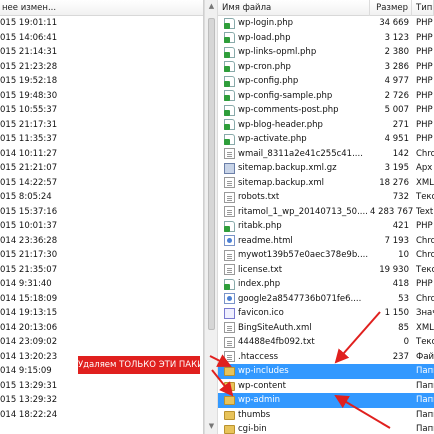 The height and width of the screenshot is (434, 434). Describe the element at coordinates (101, 154) in the screenshot. I see `modified-date-row: 014 10:11:27` at that location.